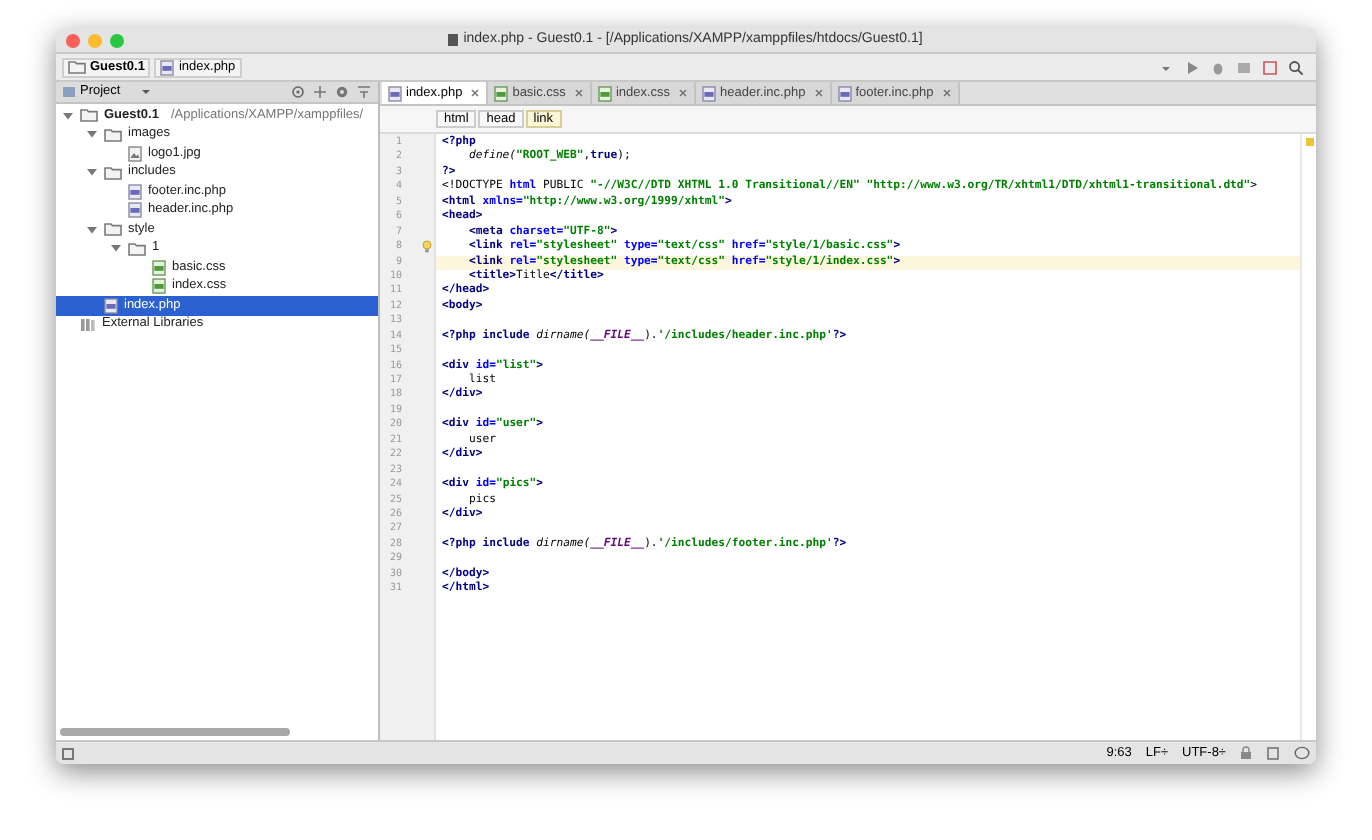 This screenshot has width=1372, height=840. Describe the element at coordinates (117, 40) in the screenshot. I see `zoom-button` at that location.